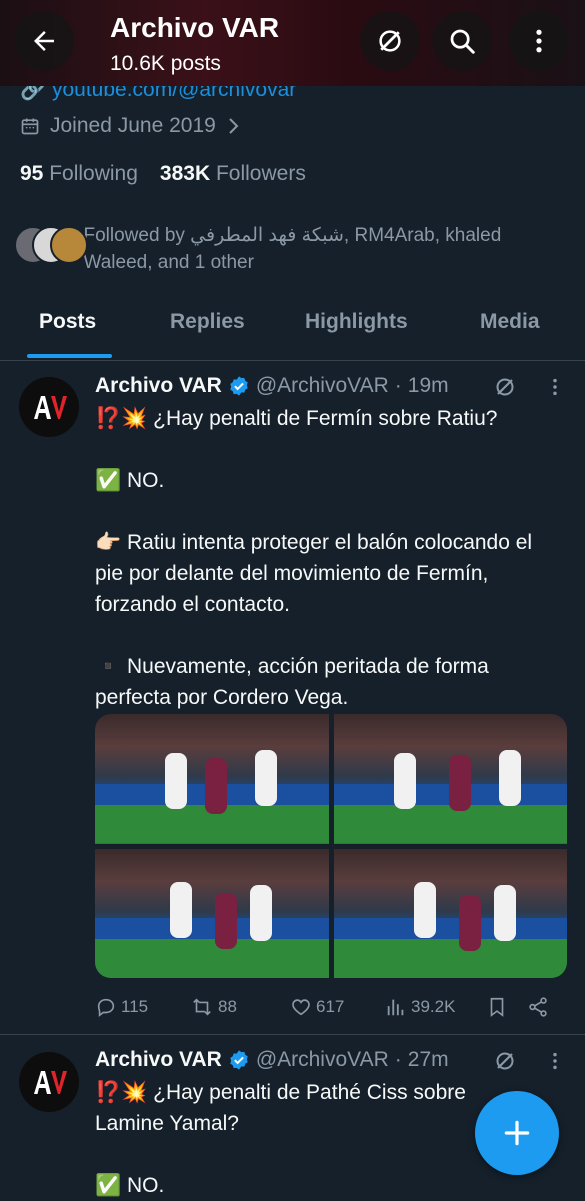  What do you see at coordinates (234, 126) in the screenshot?
I see `chevron-right-icon` at bounding box center [234, 126].